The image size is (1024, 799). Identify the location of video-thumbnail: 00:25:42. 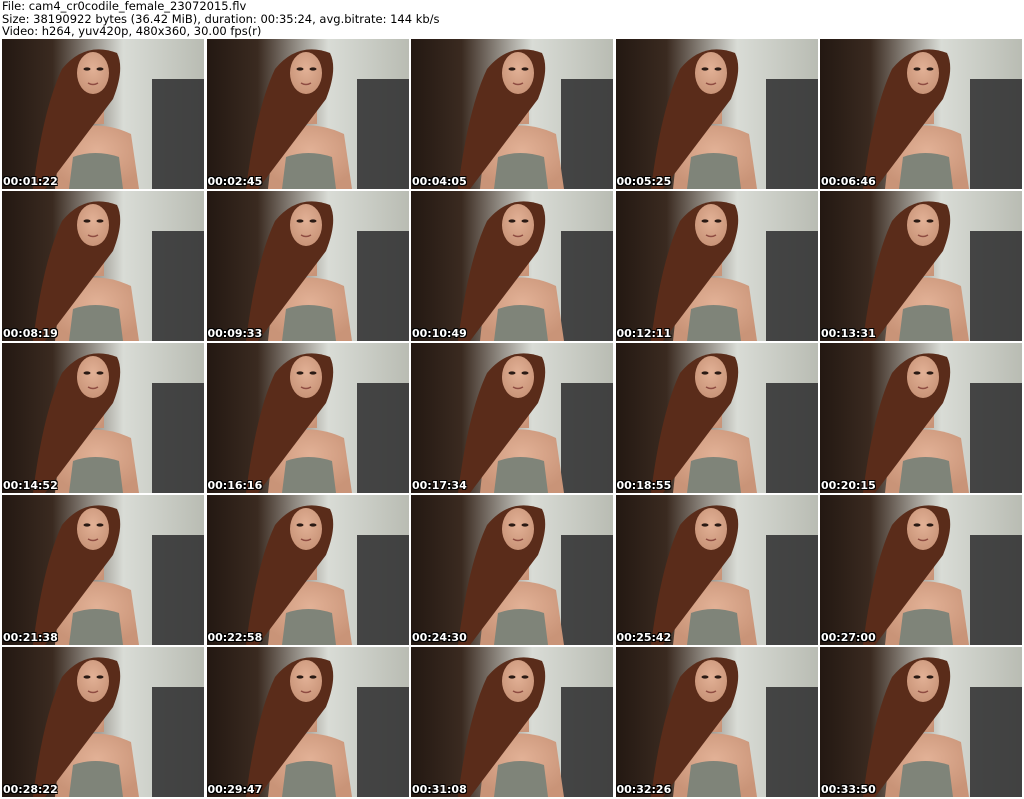
(716, 570).